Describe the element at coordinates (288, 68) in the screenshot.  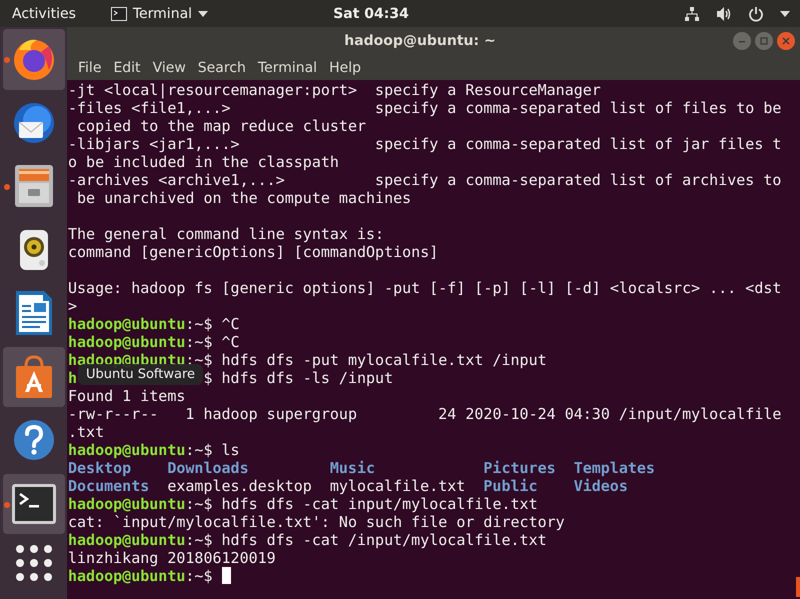
I see `menu-item: Terminal` at that location.